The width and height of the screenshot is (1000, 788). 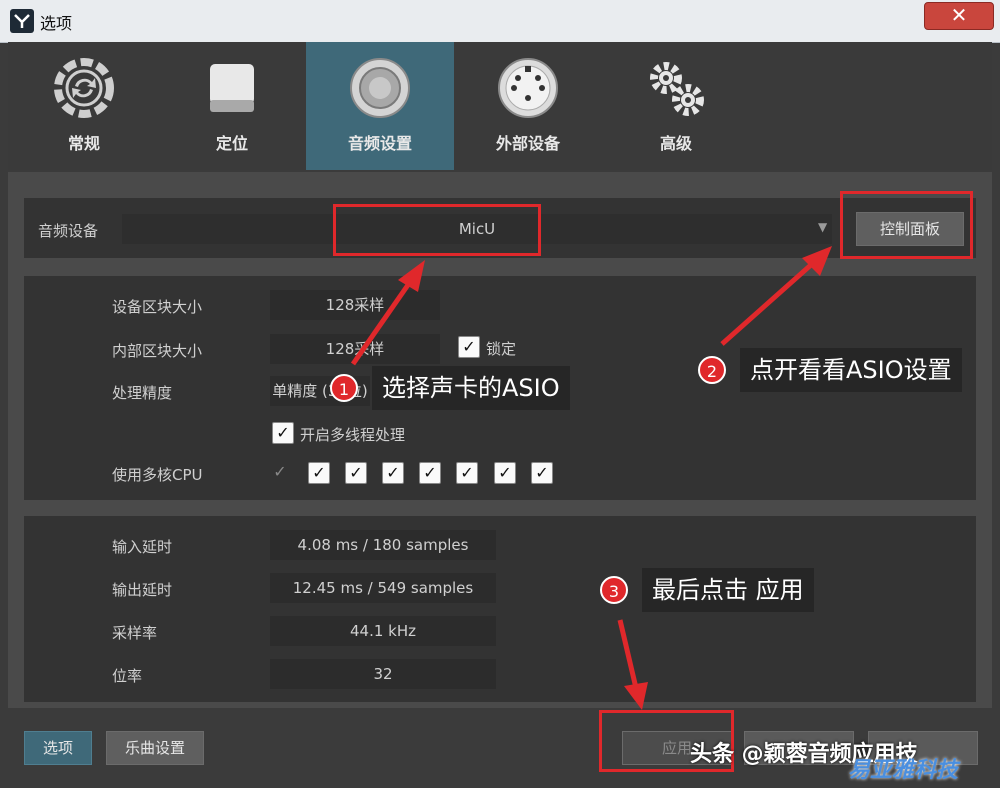 What do you see at coordinates (467, 473) in the screenshot?
I see `core-checkbox-5: ✓` at bounding box center [467, 473].